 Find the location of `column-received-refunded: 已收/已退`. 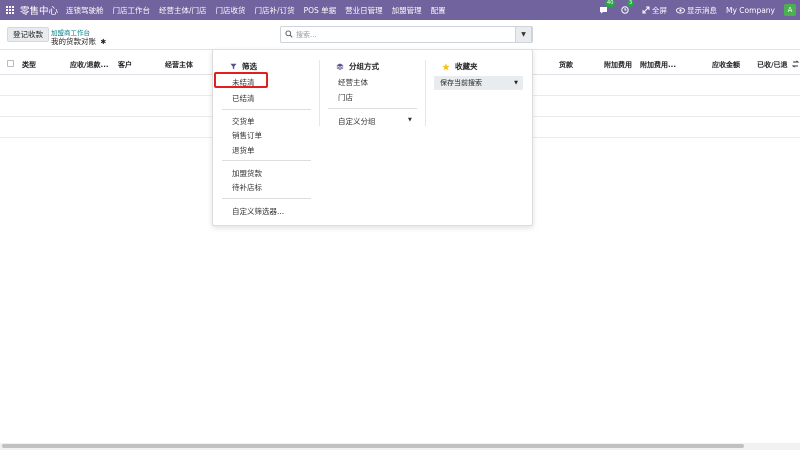

column-received-refunded: 已收/已退 is located at coordinates (772, 65).